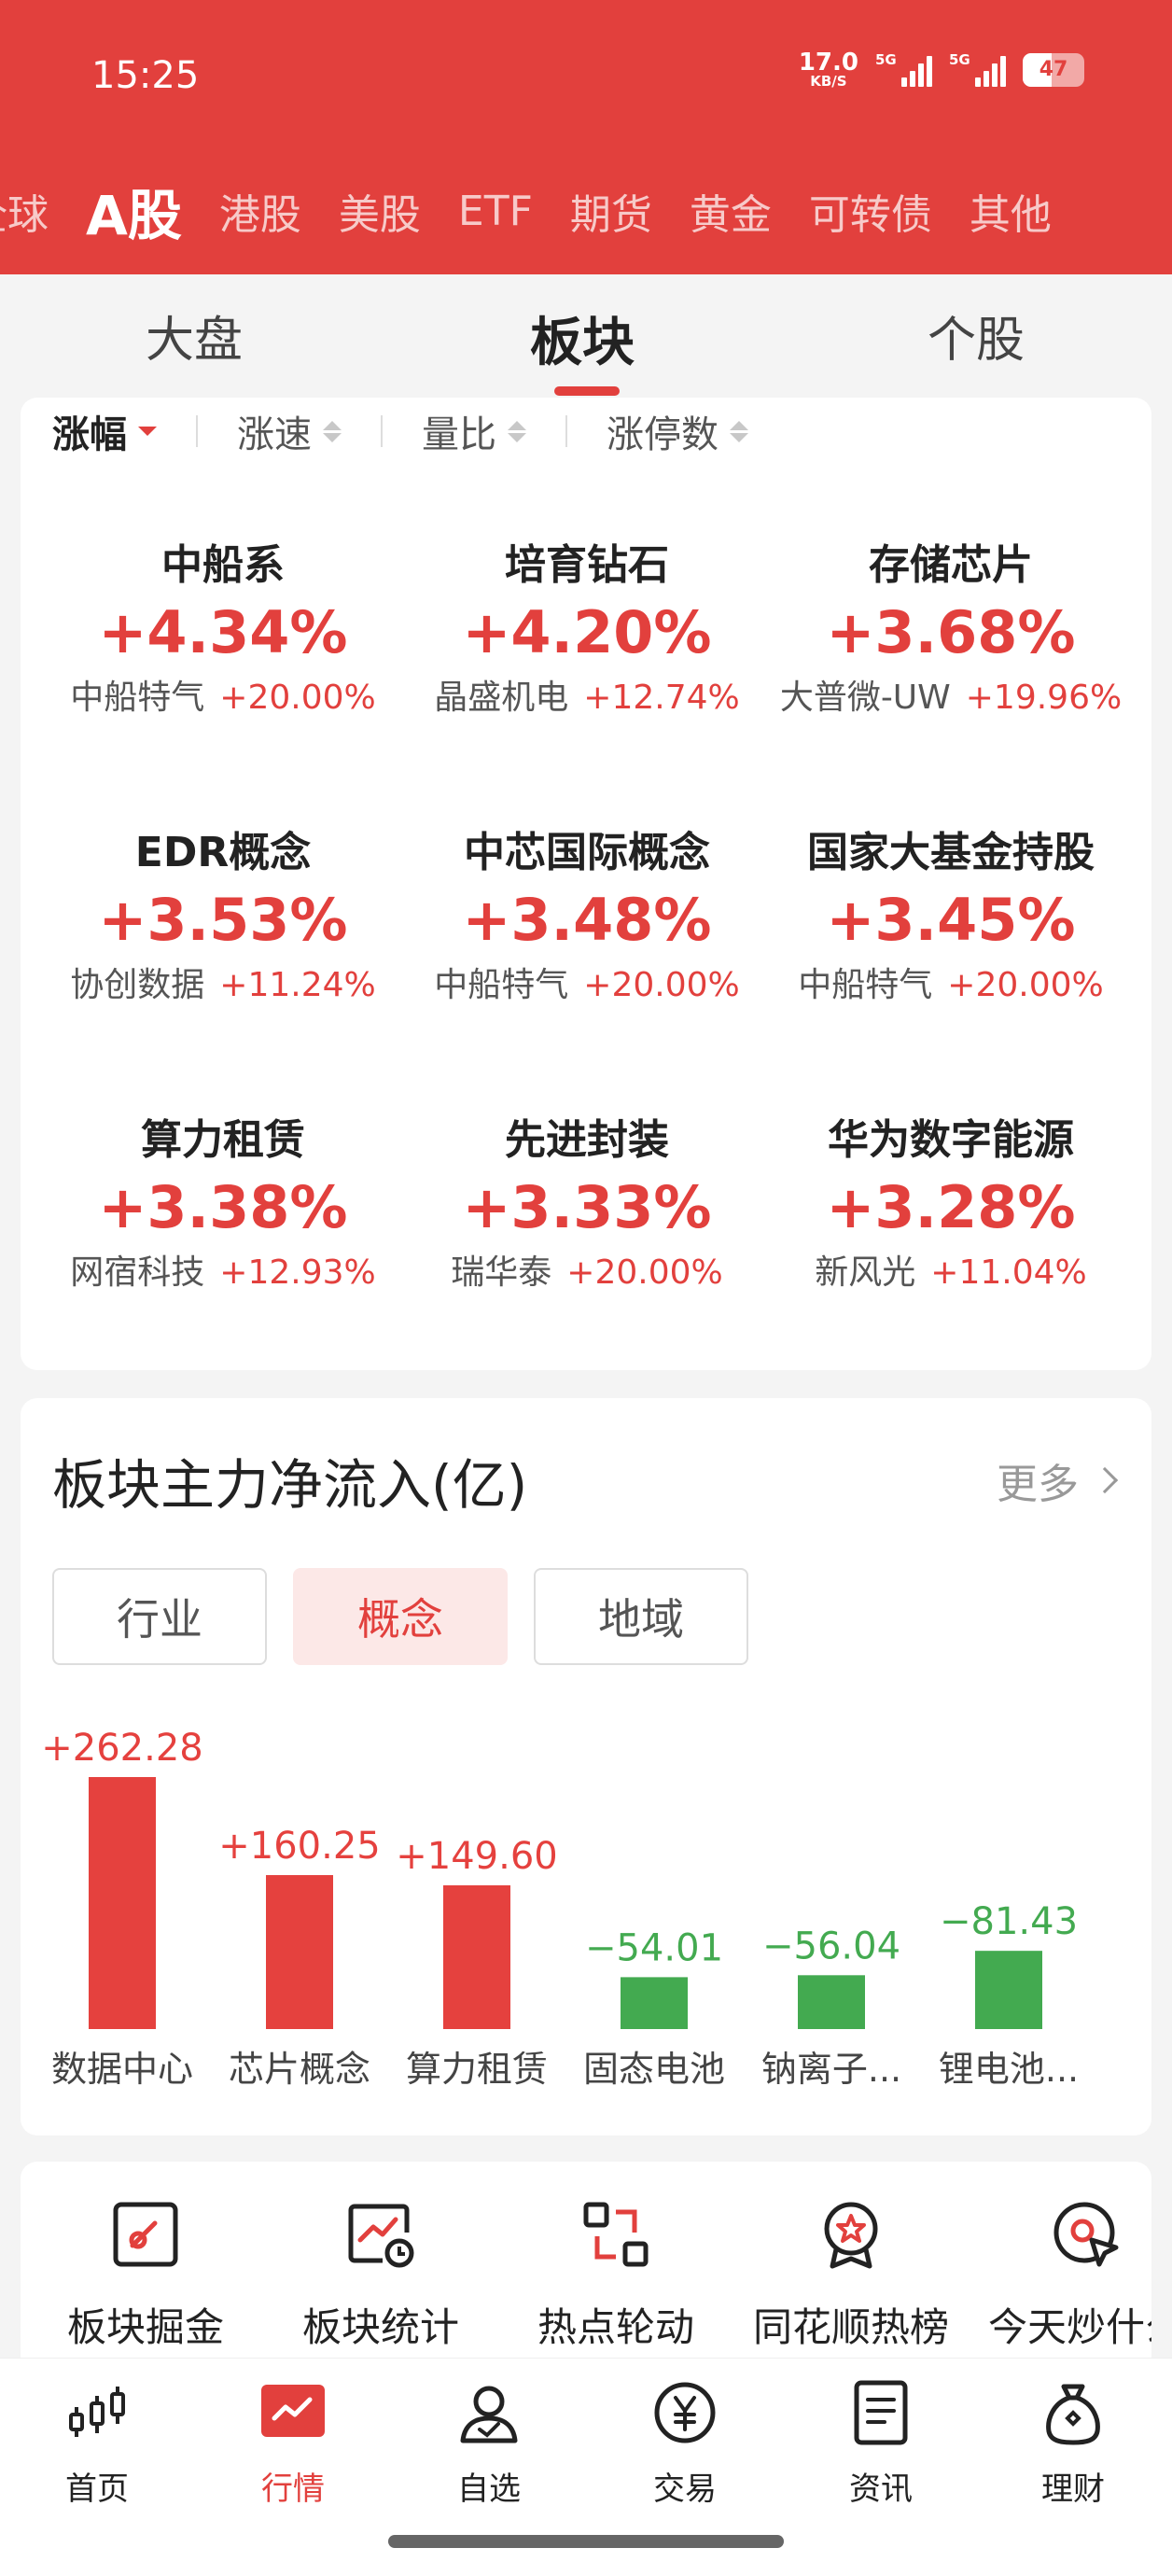  Describe the element at coordinates (89, 434) in the screenshot. I see `sort-label: 涨幅` at that location.